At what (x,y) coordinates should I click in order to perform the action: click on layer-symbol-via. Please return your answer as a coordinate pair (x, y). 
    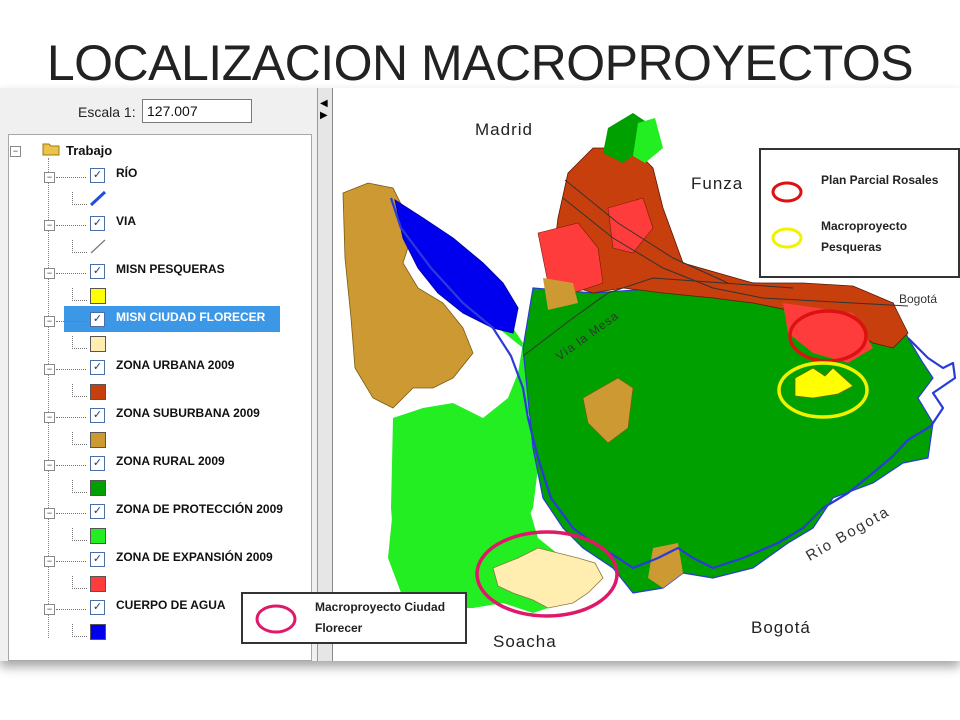
    Looking at the image, I should click on (150, 251).